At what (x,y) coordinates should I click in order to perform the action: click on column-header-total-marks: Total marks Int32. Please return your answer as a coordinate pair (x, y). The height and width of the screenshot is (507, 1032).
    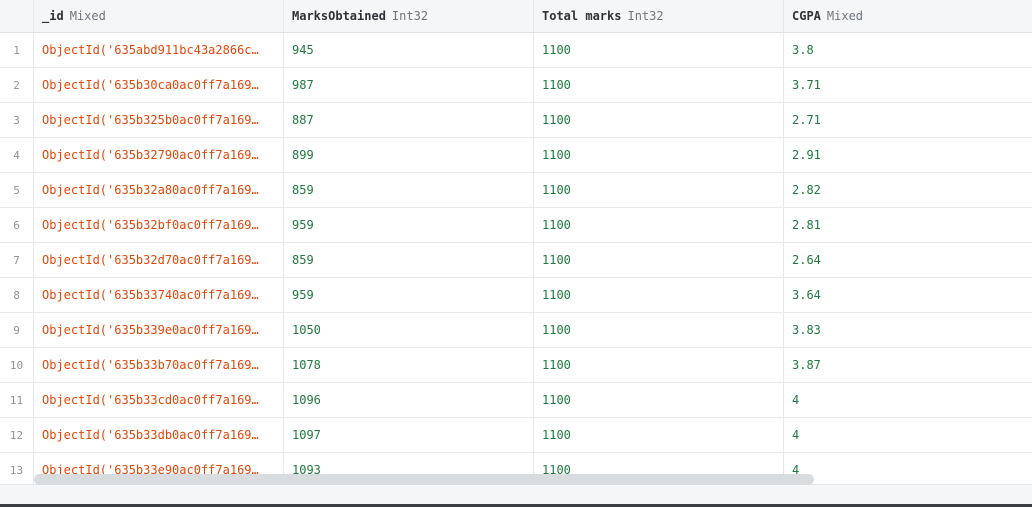
    Looking at the image, I should click on (659, 16).